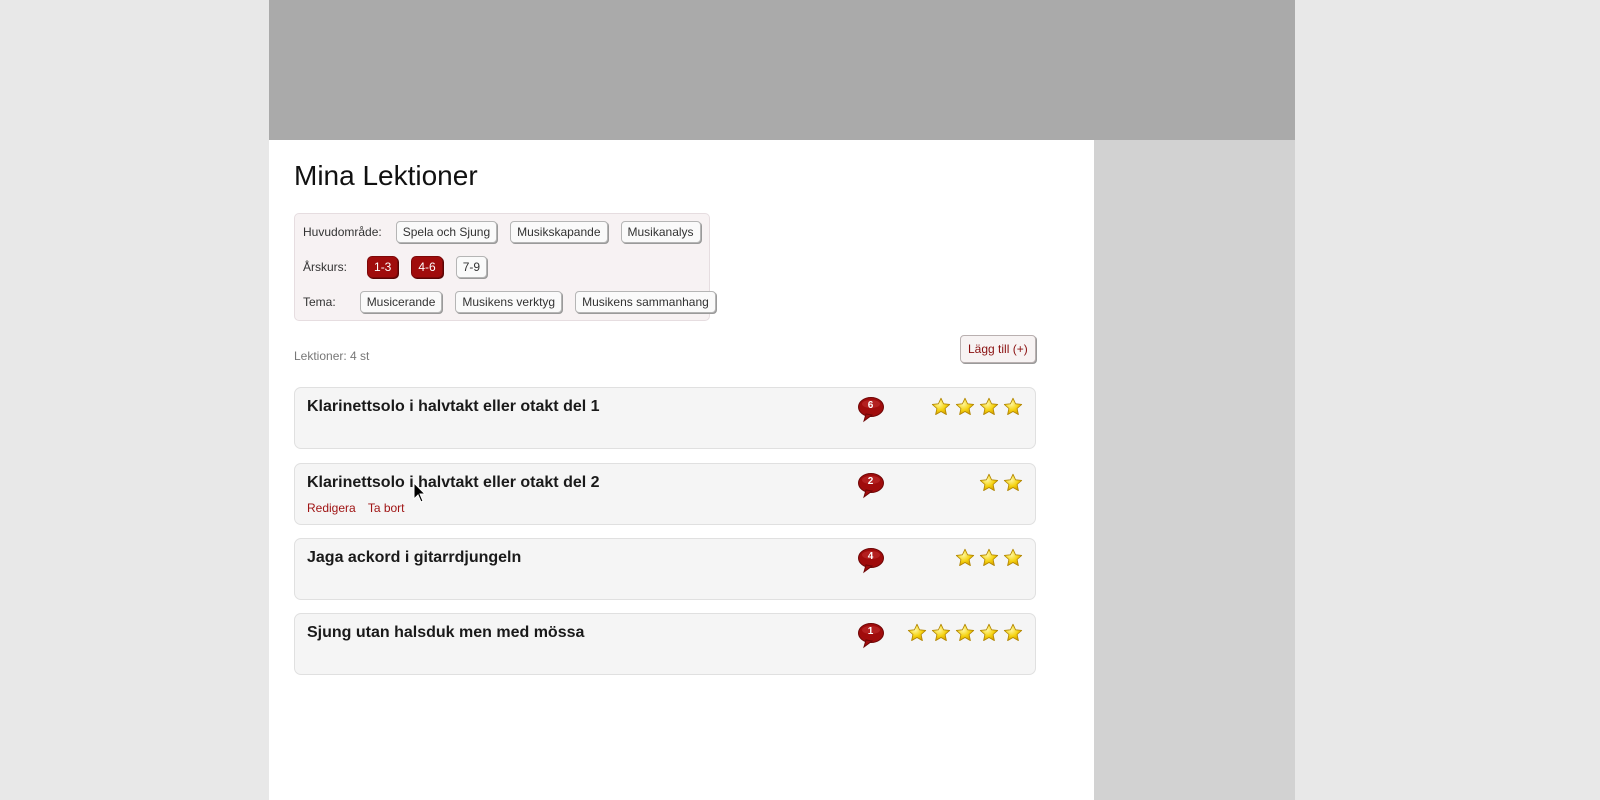  I want to click on mouse-cursor-icon, so click(420, 492).